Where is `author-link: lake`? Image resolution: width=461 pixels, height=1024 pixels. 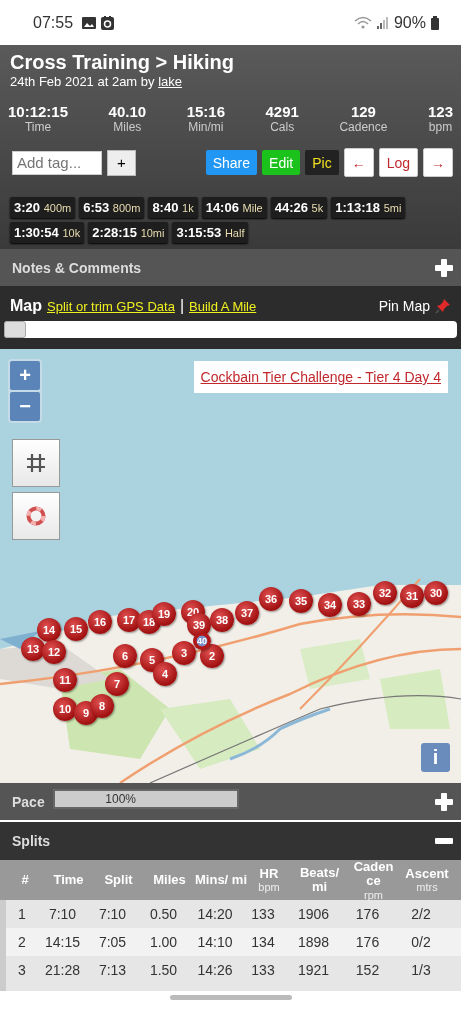 author-link: lake is located at coordinates (170, 81).